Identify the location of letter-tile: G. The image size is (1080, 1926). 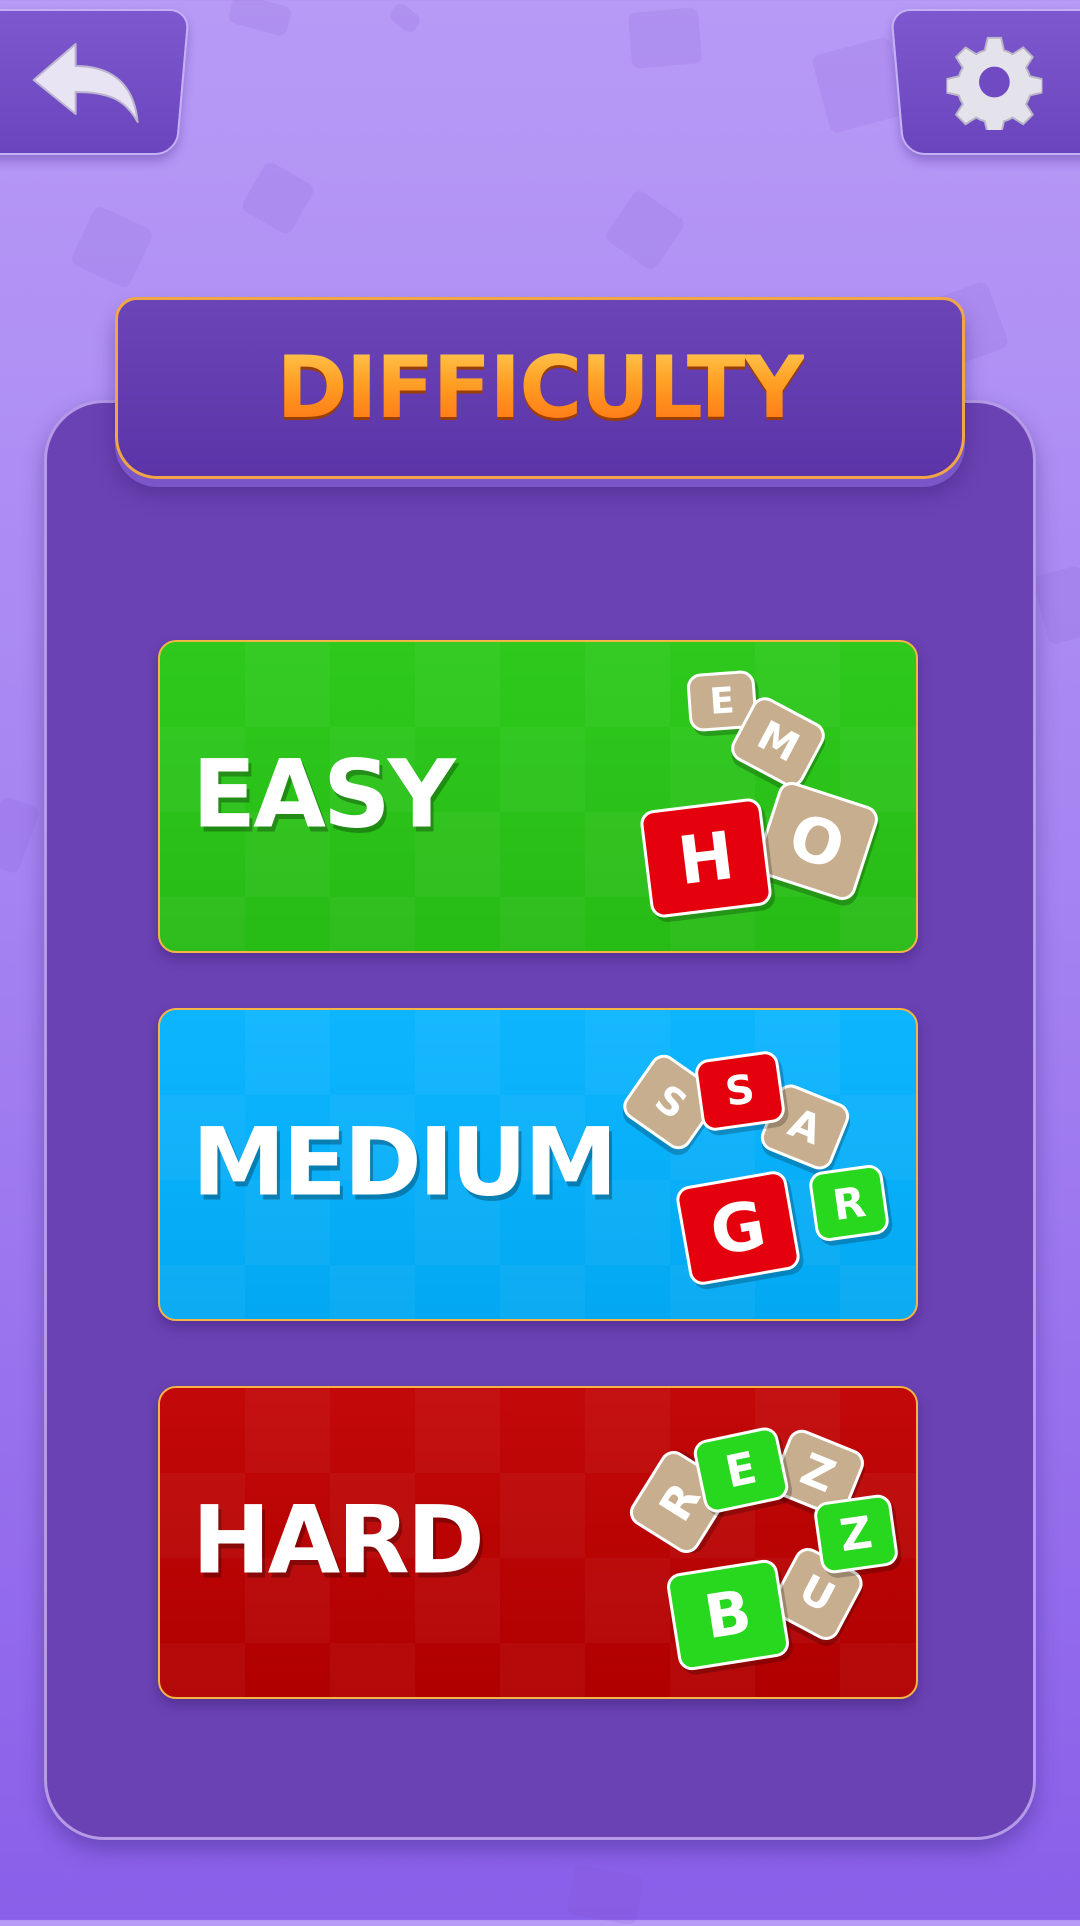
(738, 1228).